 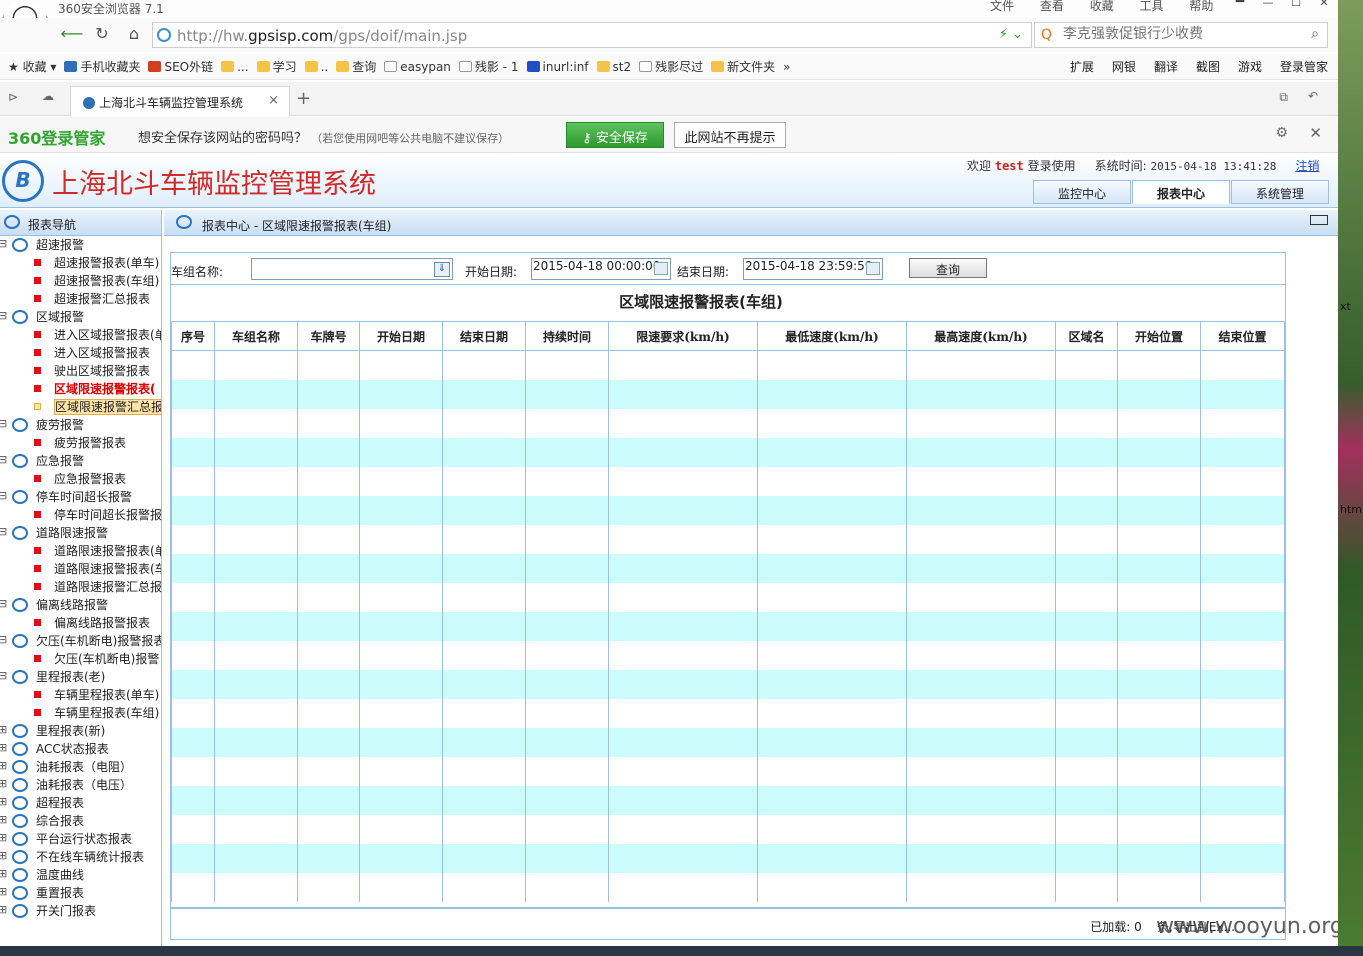 I want to click on column-header: 车牌号, so click(x=328, y=336).